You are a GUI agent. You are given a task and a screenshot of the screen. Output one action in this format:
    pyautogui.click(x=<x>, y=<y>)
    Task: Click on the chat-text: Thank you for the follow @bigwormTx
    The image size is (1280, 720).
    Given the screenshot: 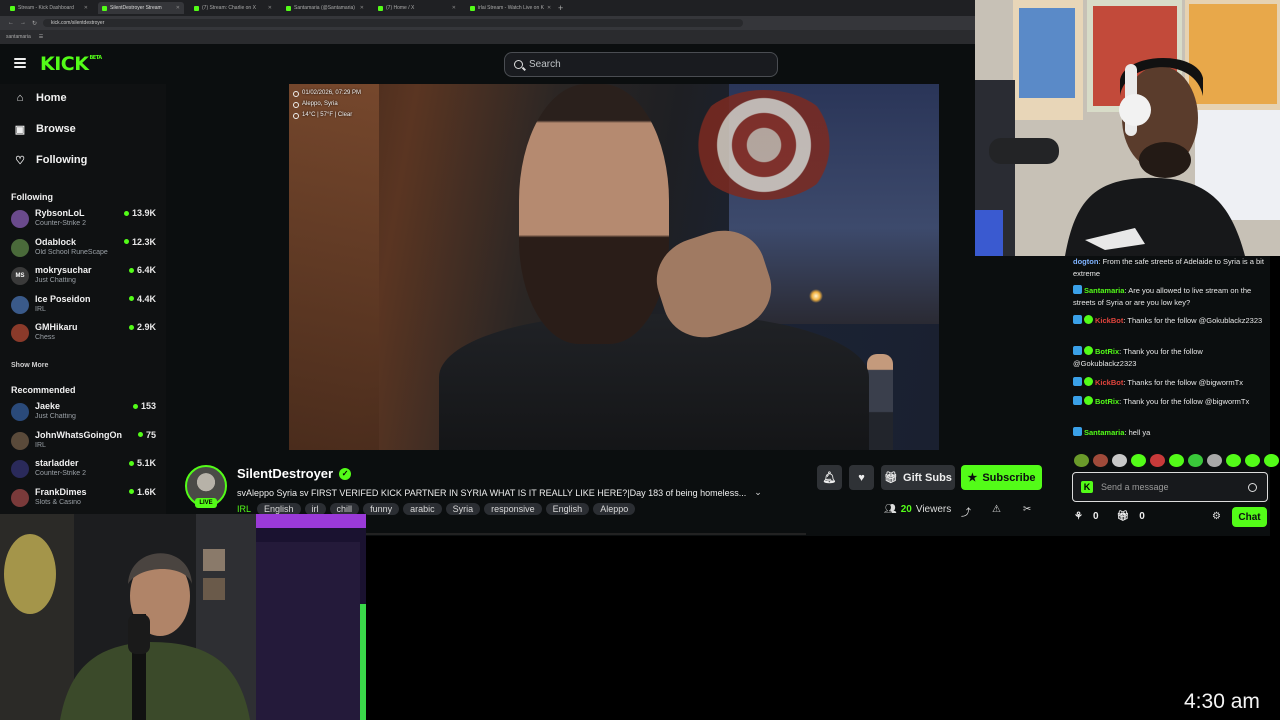 What is the action you would take?
    pyautogui.click(x=1186, y=401)
    